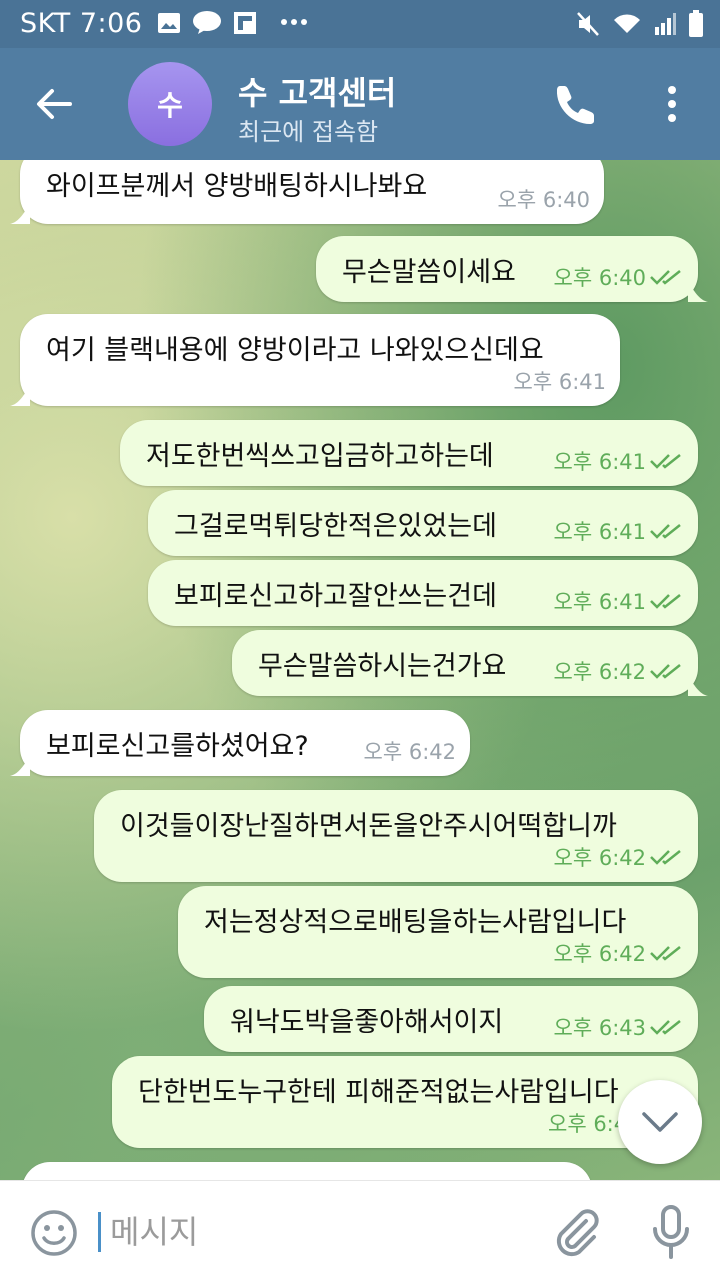 This screenshot has height=1281, width=720. I want to click on message-outgoing: 무슨말씀이세요 오후 6:40, so click(512, 269).